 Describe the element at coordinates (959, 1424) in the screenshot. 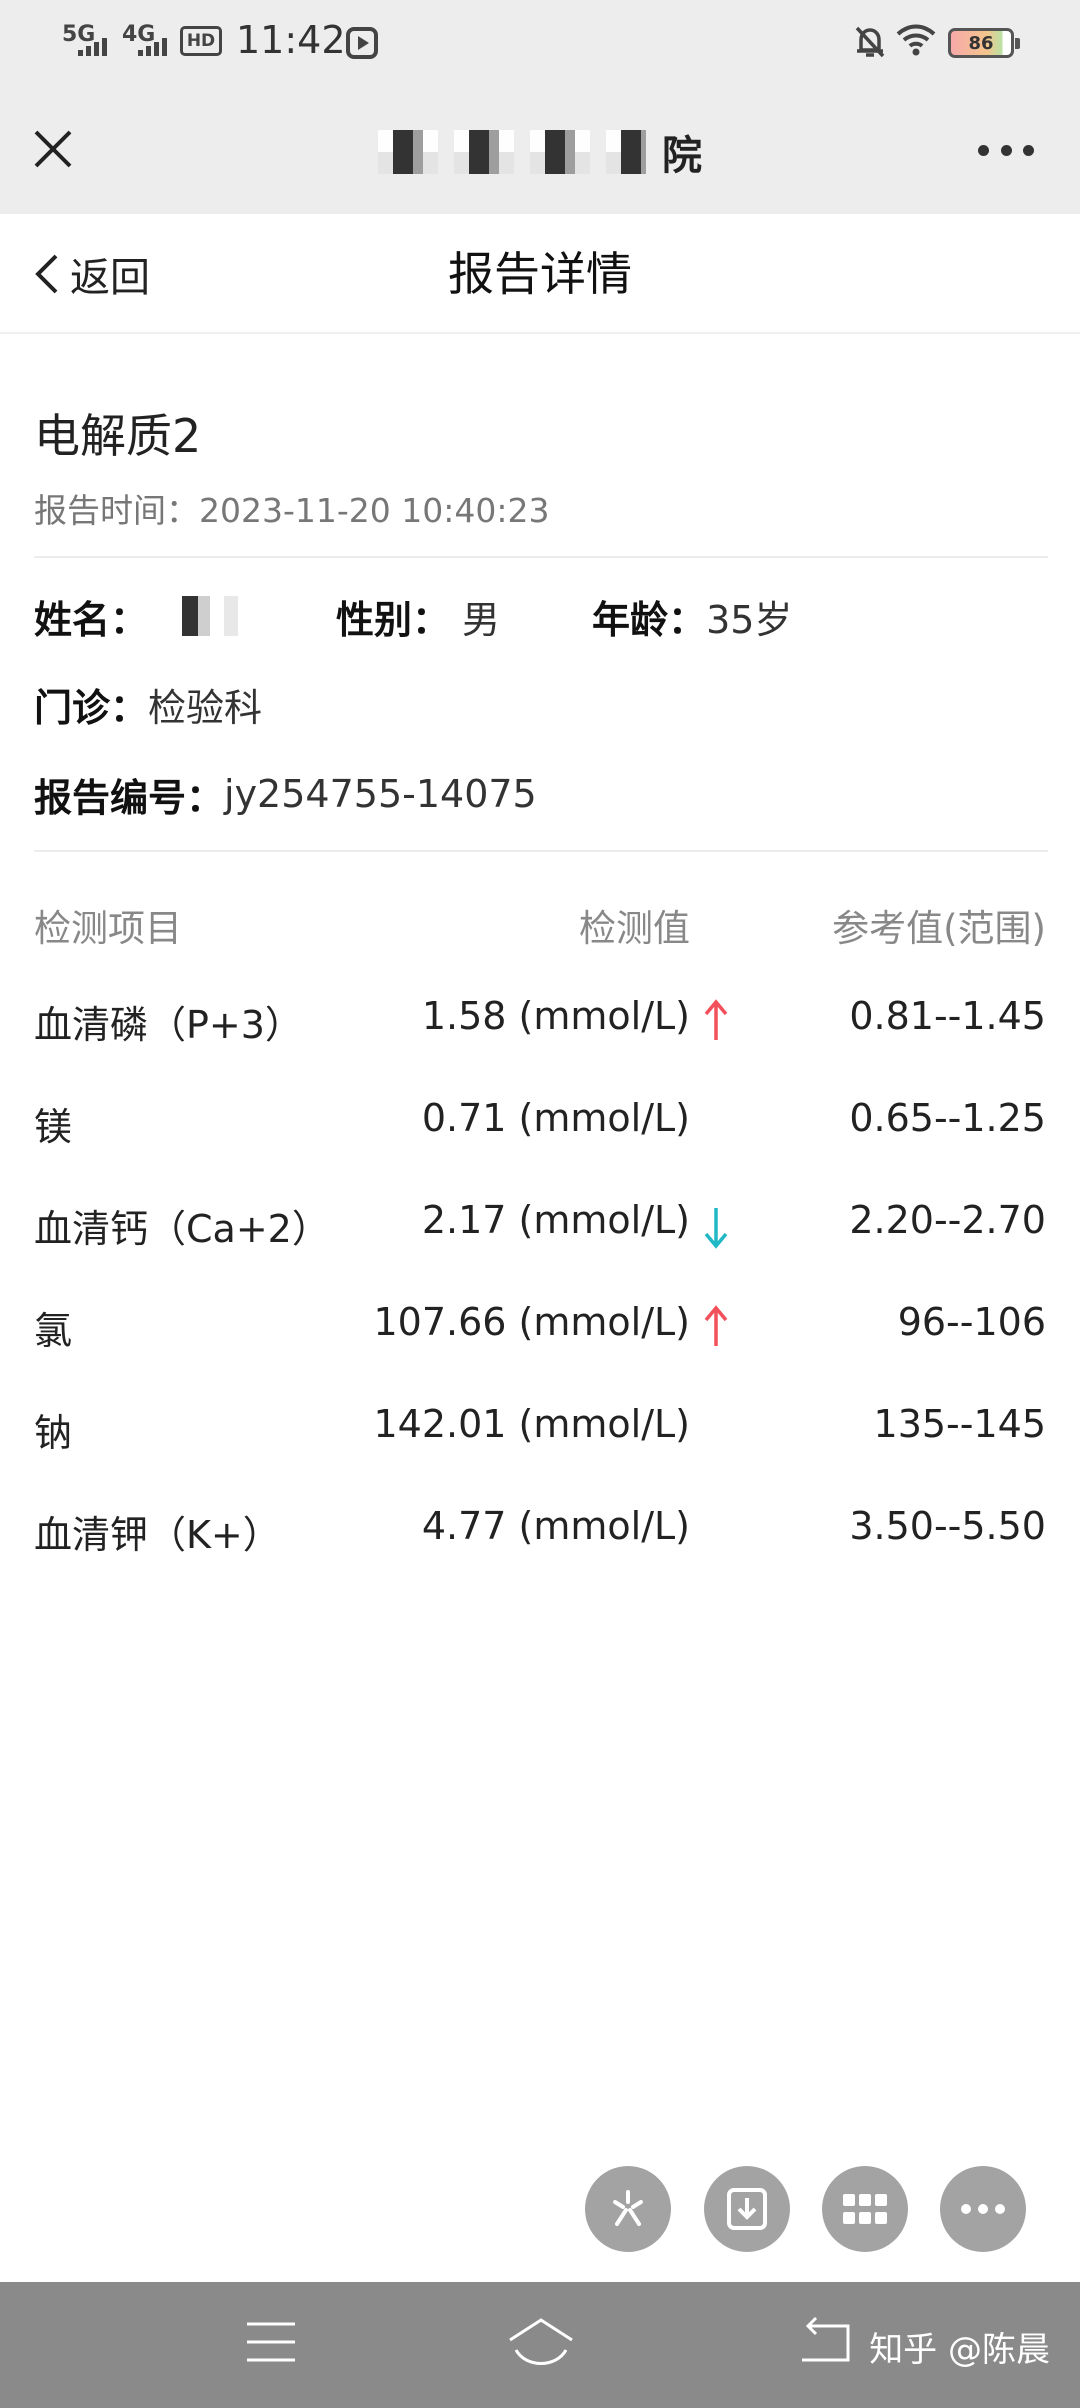

I see `reference-range: 135--145` at that location.